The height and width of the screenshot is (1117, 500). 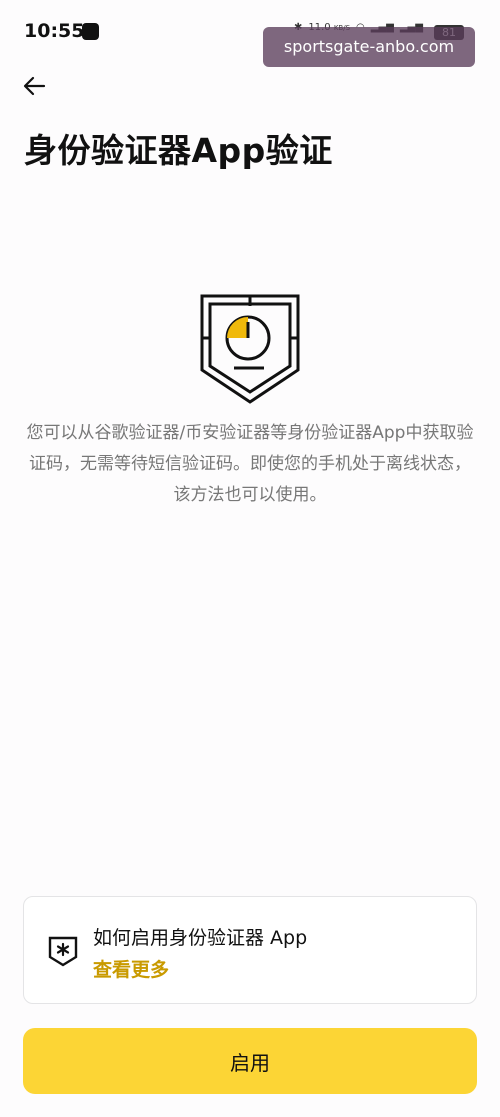 What do you see at coordinates (200, 938) in the screenshot?
I see `card-title: 如何启用身份验证器 App` at bounding box center [200, 938].